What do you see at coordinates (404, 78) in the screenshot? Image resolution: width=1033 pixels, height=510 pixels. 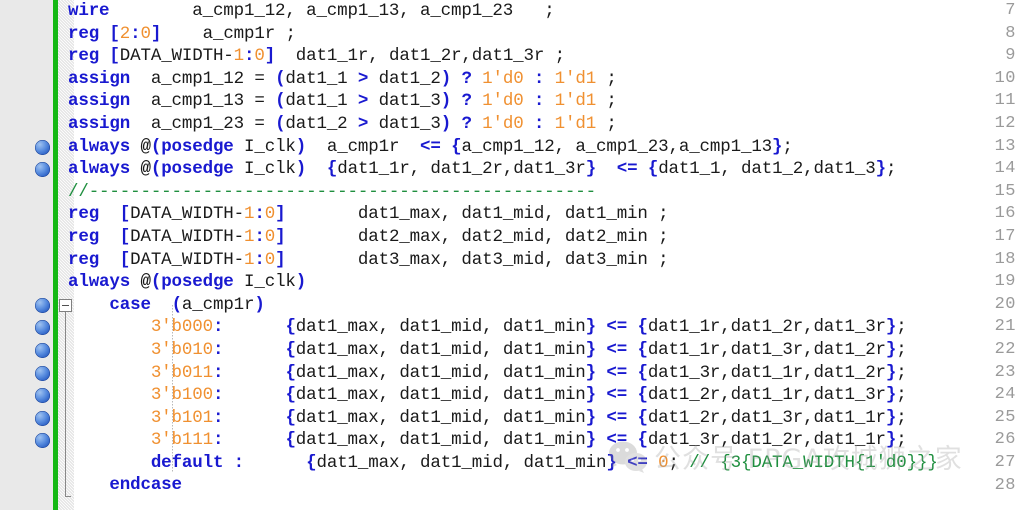 I see `code-token-pl: dat1_2` at bounding box center [404, 78].